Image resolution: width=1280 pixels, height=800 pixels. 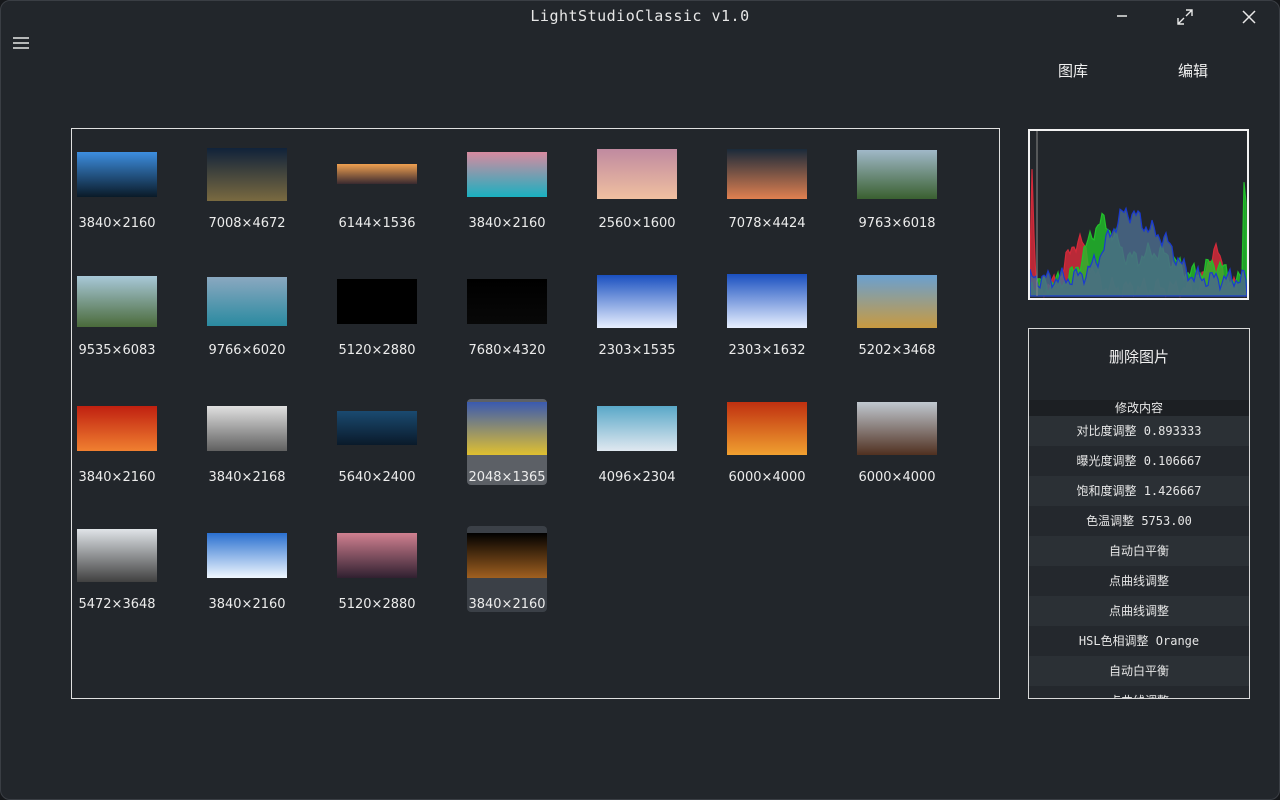 I want to click on history-item: 对比度调整 0.893333, so click(x=1139, y=431).